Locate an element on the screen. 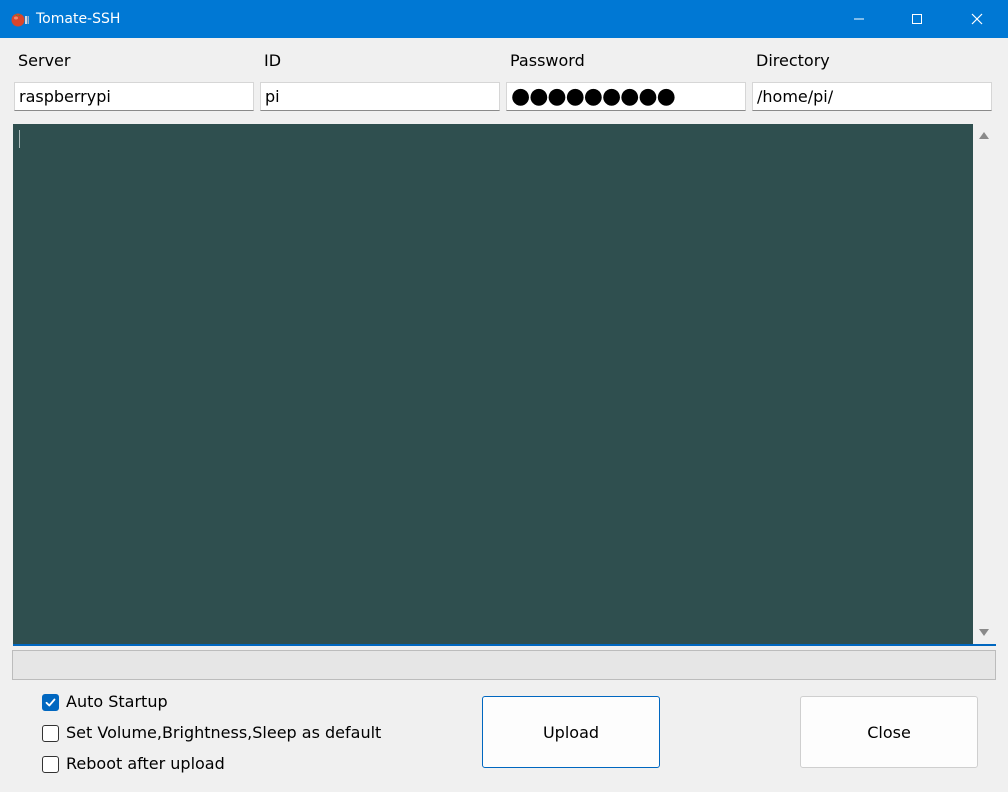 The height and width of the screenshot is (792, 1008). server-value: raspberrypi is located at coordinates (65, 96).